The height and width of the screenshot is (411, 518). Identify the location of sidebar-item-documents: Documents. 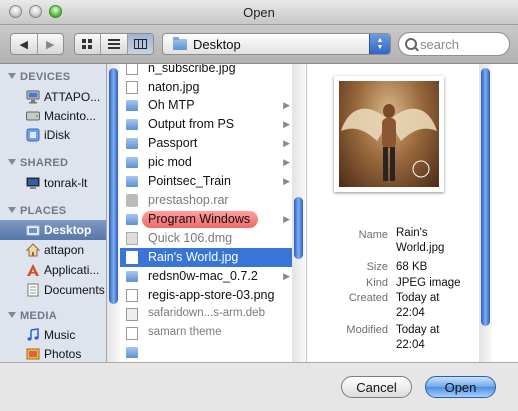
(53, 290).